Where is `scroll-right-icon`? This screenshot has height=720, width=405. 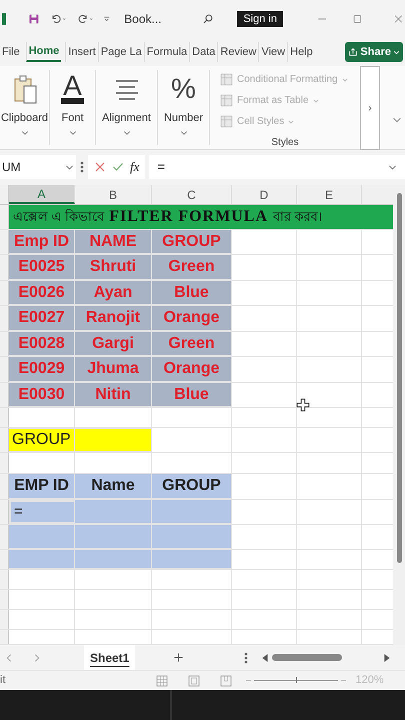
scroll-right-icon is located at coordinates (387, 658).